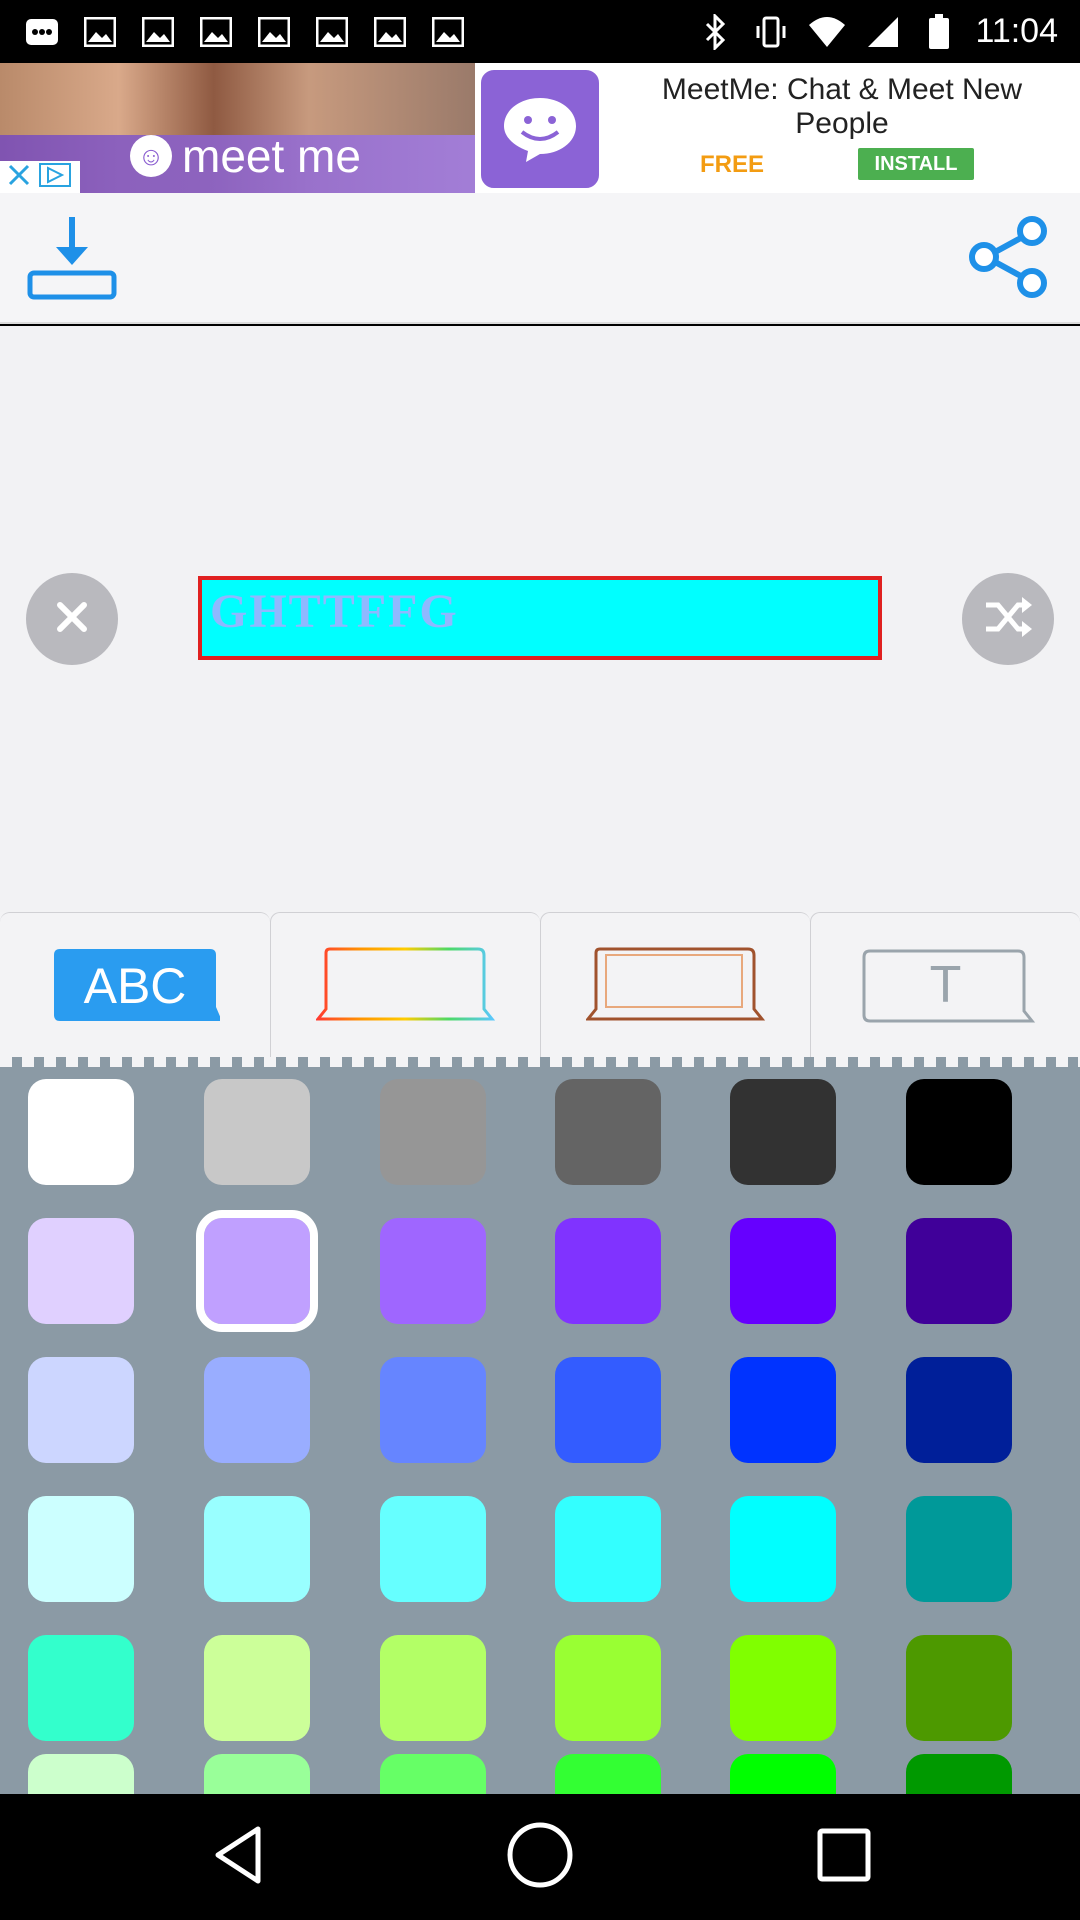 The height and width of the screenshot is (1920, 1080). Describe the element at coordinates (19, 177) in the screenshot. I see `ad-close-icon` at that location.